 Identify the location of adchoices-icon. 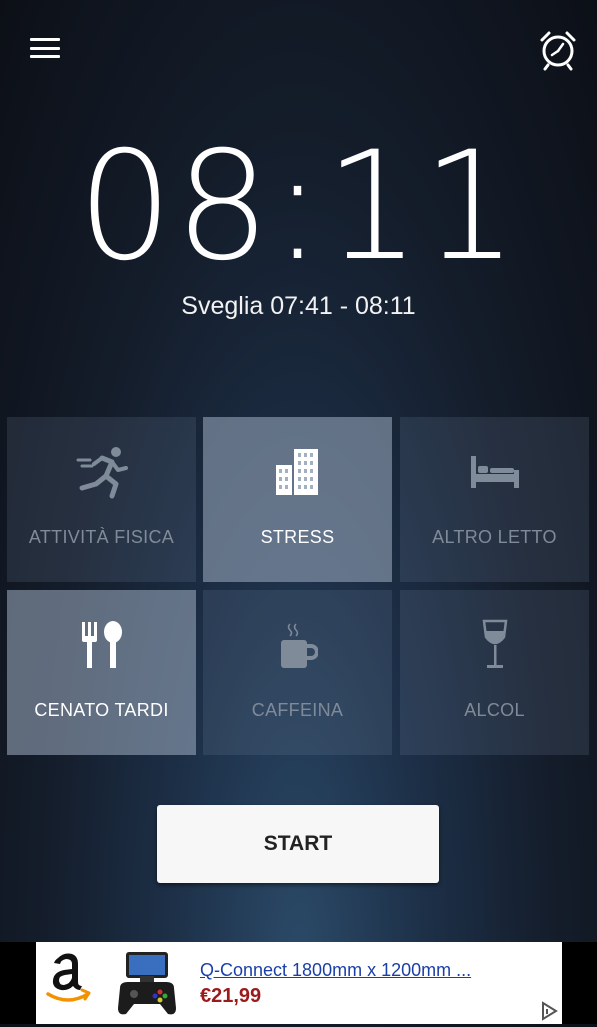
(549, 1011).